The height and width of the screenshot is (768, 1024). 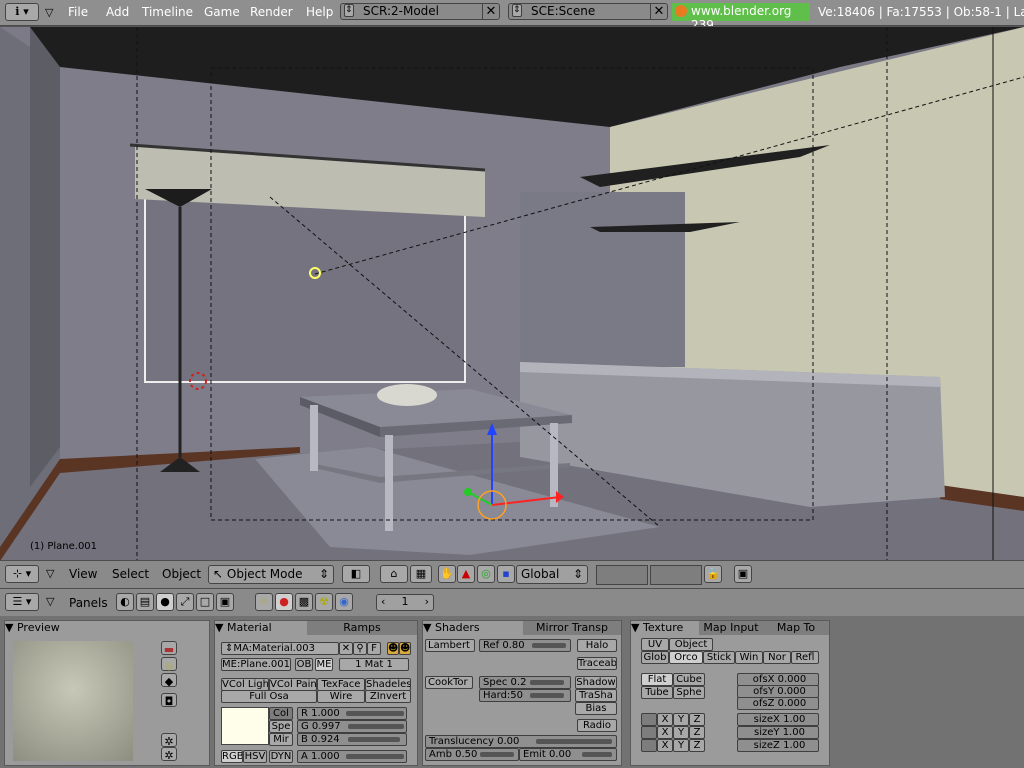 What do you see at coordinates (356, 574) in the screenshot?
I see `draw-type-button: ◧` at bounding box center [356, 574].